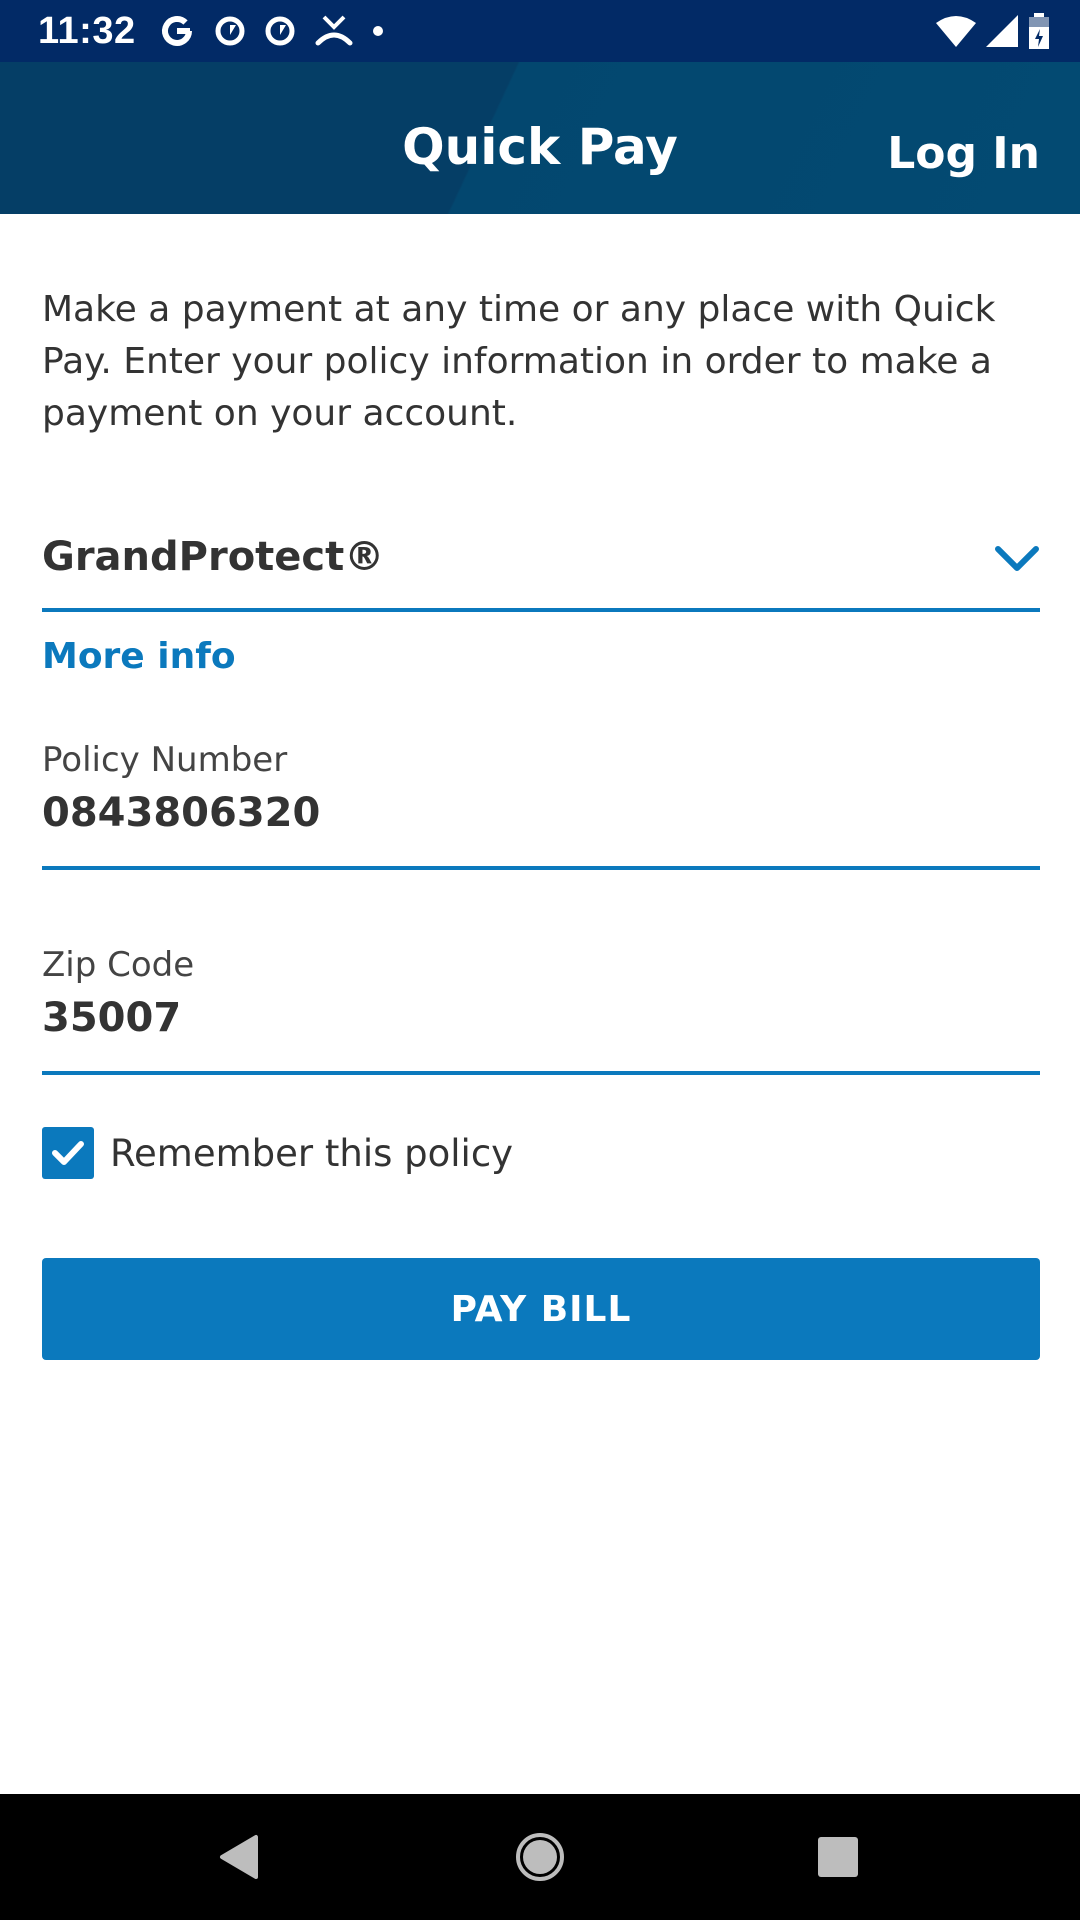 The width and height of the screenshot is (1080, 1920). What do you see at coordinates (334, 31) in the screenshot?
I see `missed-call-icon` at bounding box center [334, 31].